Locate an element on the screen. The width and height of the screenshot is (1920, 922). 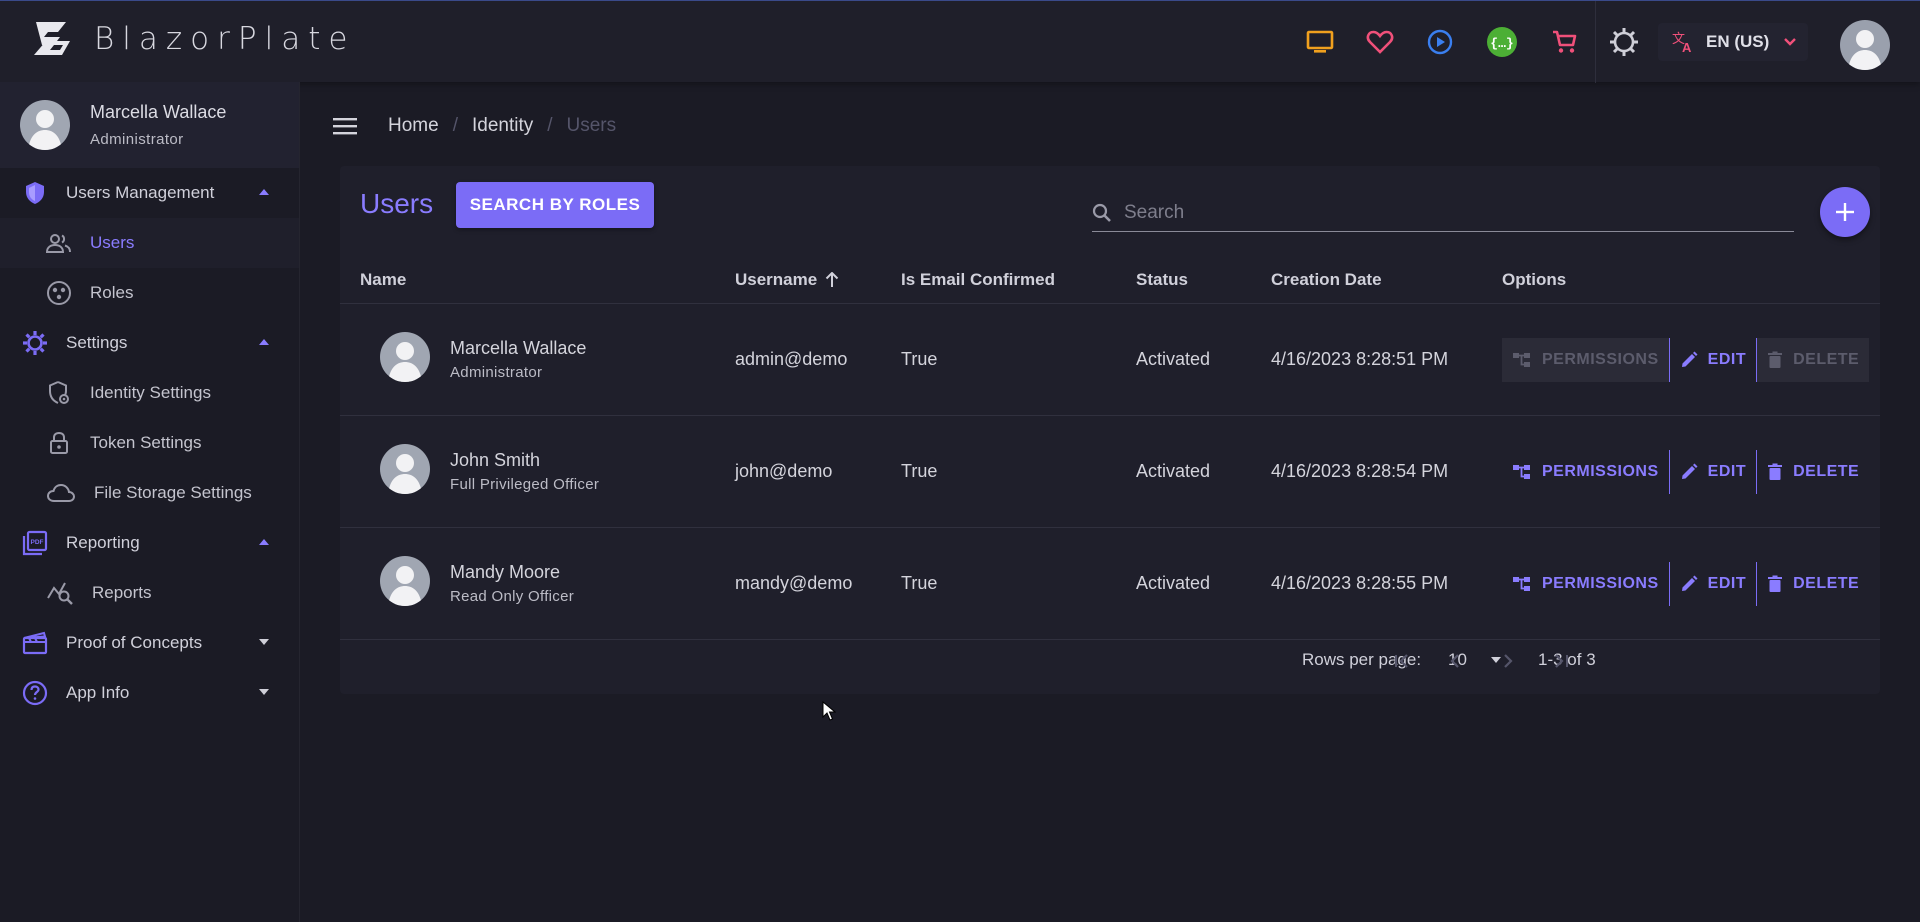
first-page-icon is located at coordinates (1401, 661).